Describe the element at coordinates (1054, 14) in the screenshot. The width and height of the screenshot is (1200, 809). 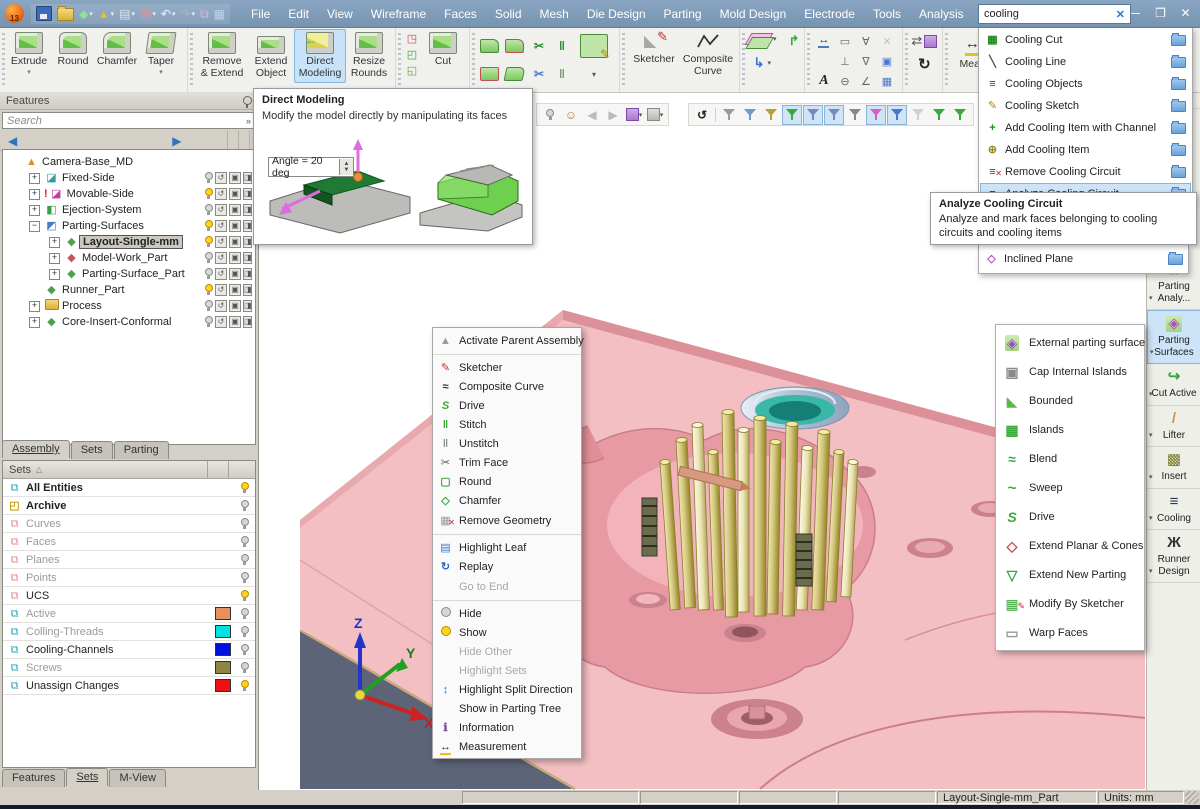
I see `command-search-box: cooling ✕` at that location.